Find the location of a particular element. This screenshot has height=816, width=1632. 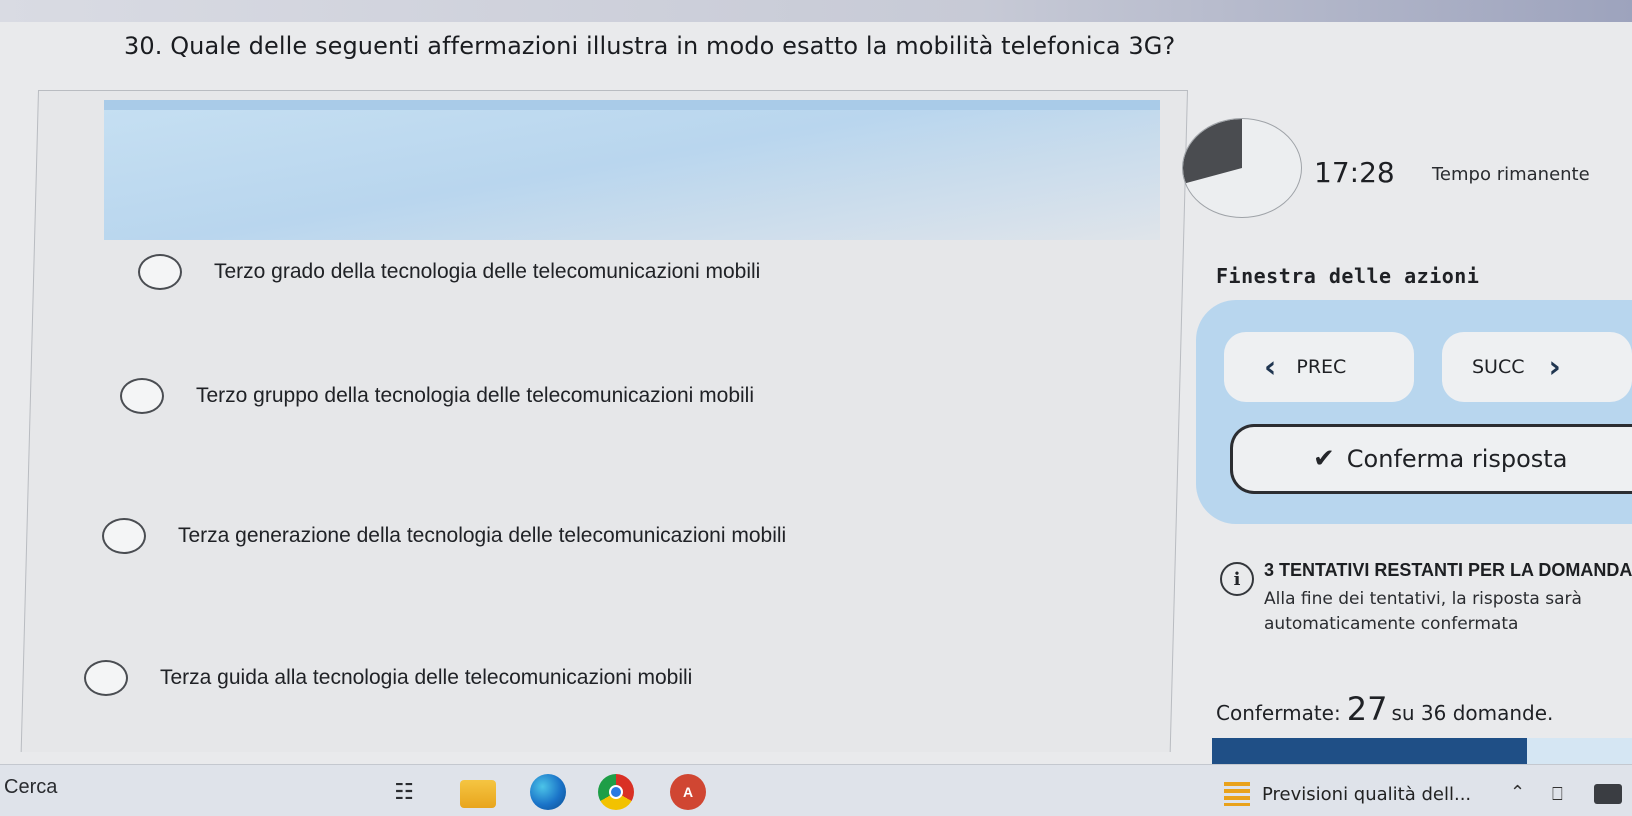

app-icon: A is located at coordinates (688, 792).